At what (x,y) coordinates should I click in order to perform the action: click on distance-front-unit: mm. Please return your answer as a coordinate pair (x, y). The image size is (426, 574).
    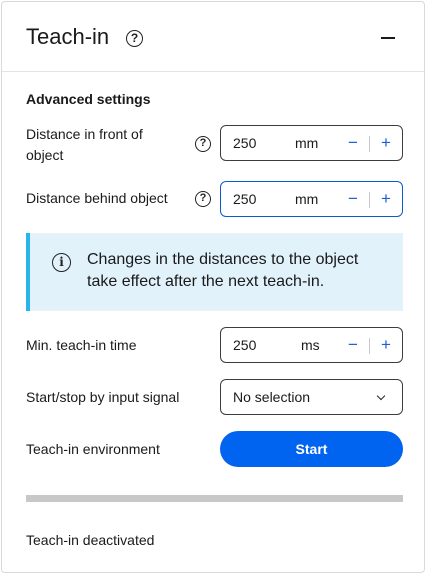
    Looking at the image, I should click on (307, 143).